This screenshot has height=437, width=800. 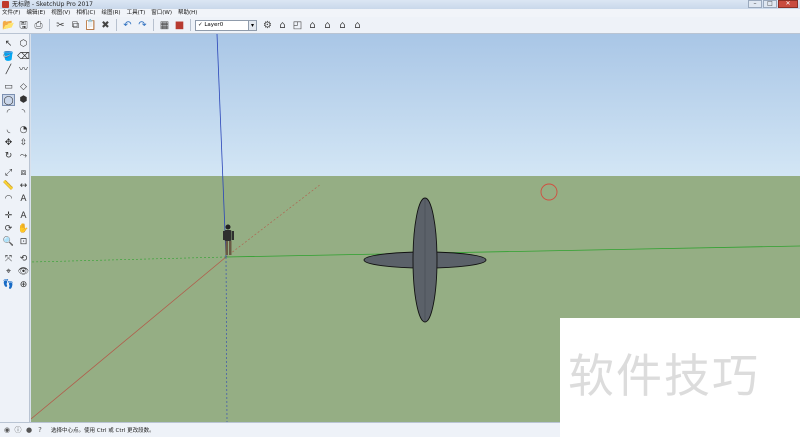 What do you see at coordinates (282, 25) in the screenshot?
I see `iso-view-icon: ⌂` at bounding box center [282, 25].